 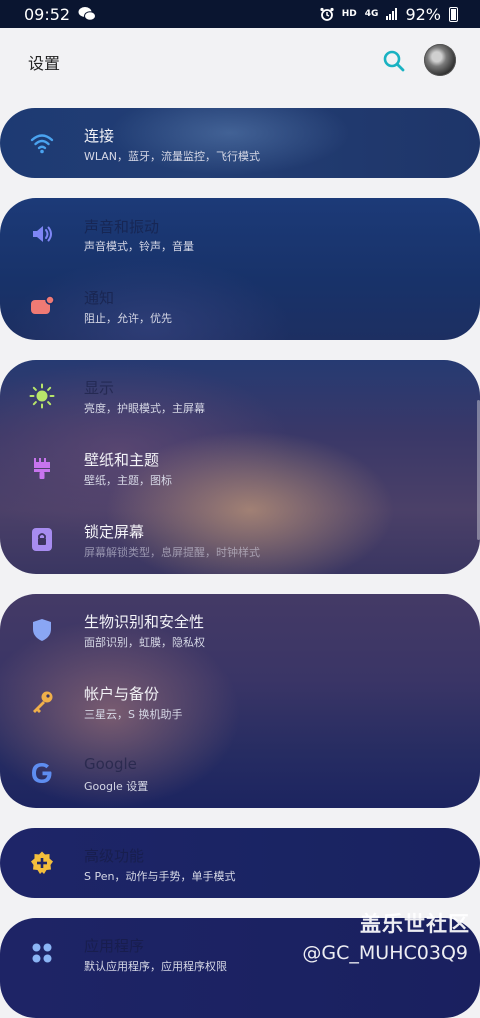 What do you see at coordinates (110, 764) in the screenshot?
I see `settings-item-title: Google` at bounding box center [110, 764].